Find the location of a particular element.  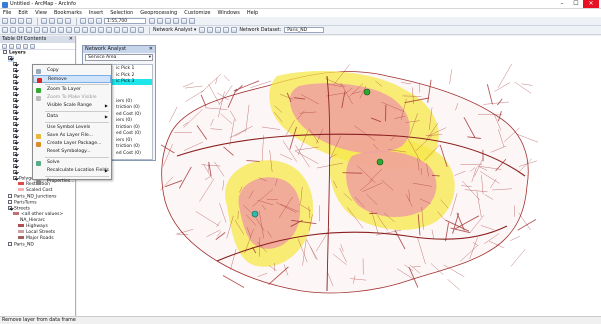

menu-view: View is located at coordinates (41, 13).